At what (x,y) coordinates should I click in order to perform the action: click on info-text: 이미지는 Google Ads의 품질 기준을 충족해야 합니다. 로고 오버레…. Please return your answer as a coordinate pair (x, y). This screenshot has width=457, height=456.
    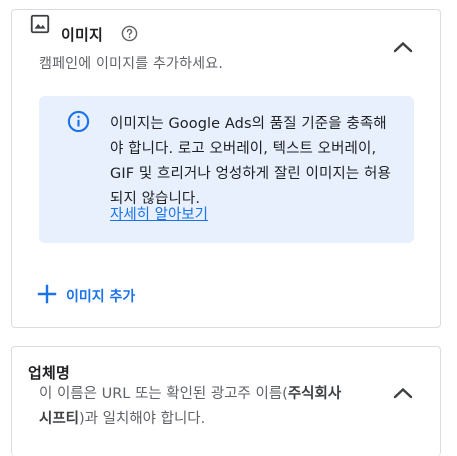
    Looking at the image, I should click on (250, 161).